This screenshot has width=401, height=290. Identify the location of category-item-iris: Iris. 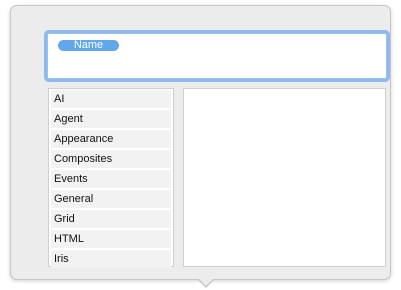
(111, 259).